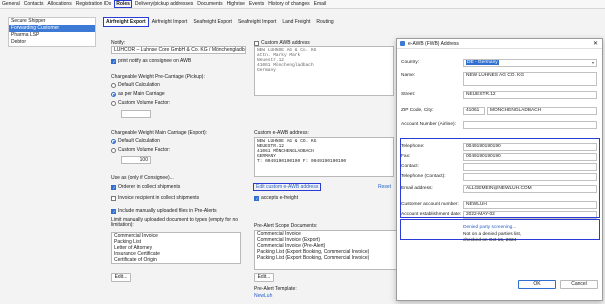 The width and height of the screenshot is (605, 304). Describe the element at coordinates (144, 103) in the screenshot. I see `pre-carriage-option-label: Custom Volume Factor:` at that location.